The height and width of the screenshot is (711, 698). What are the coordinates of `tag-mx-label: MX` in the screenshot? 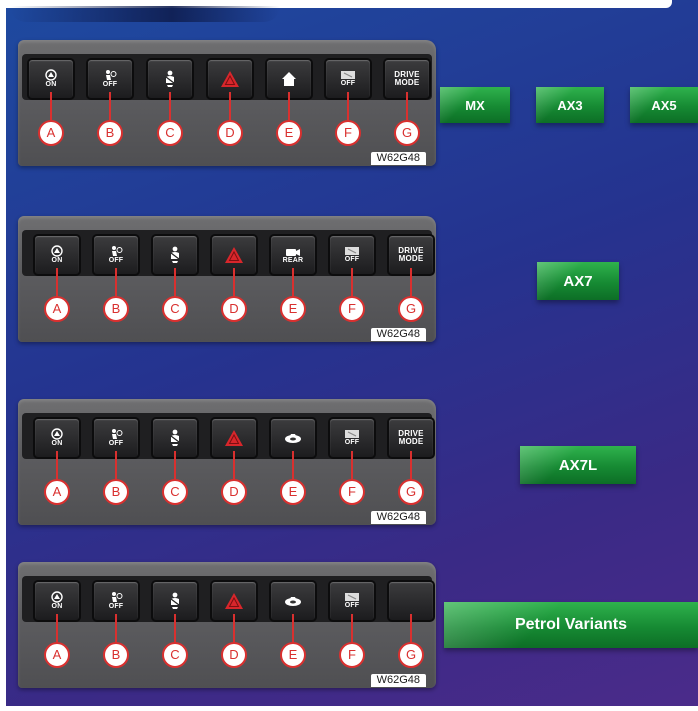 It's located at (475, 105).